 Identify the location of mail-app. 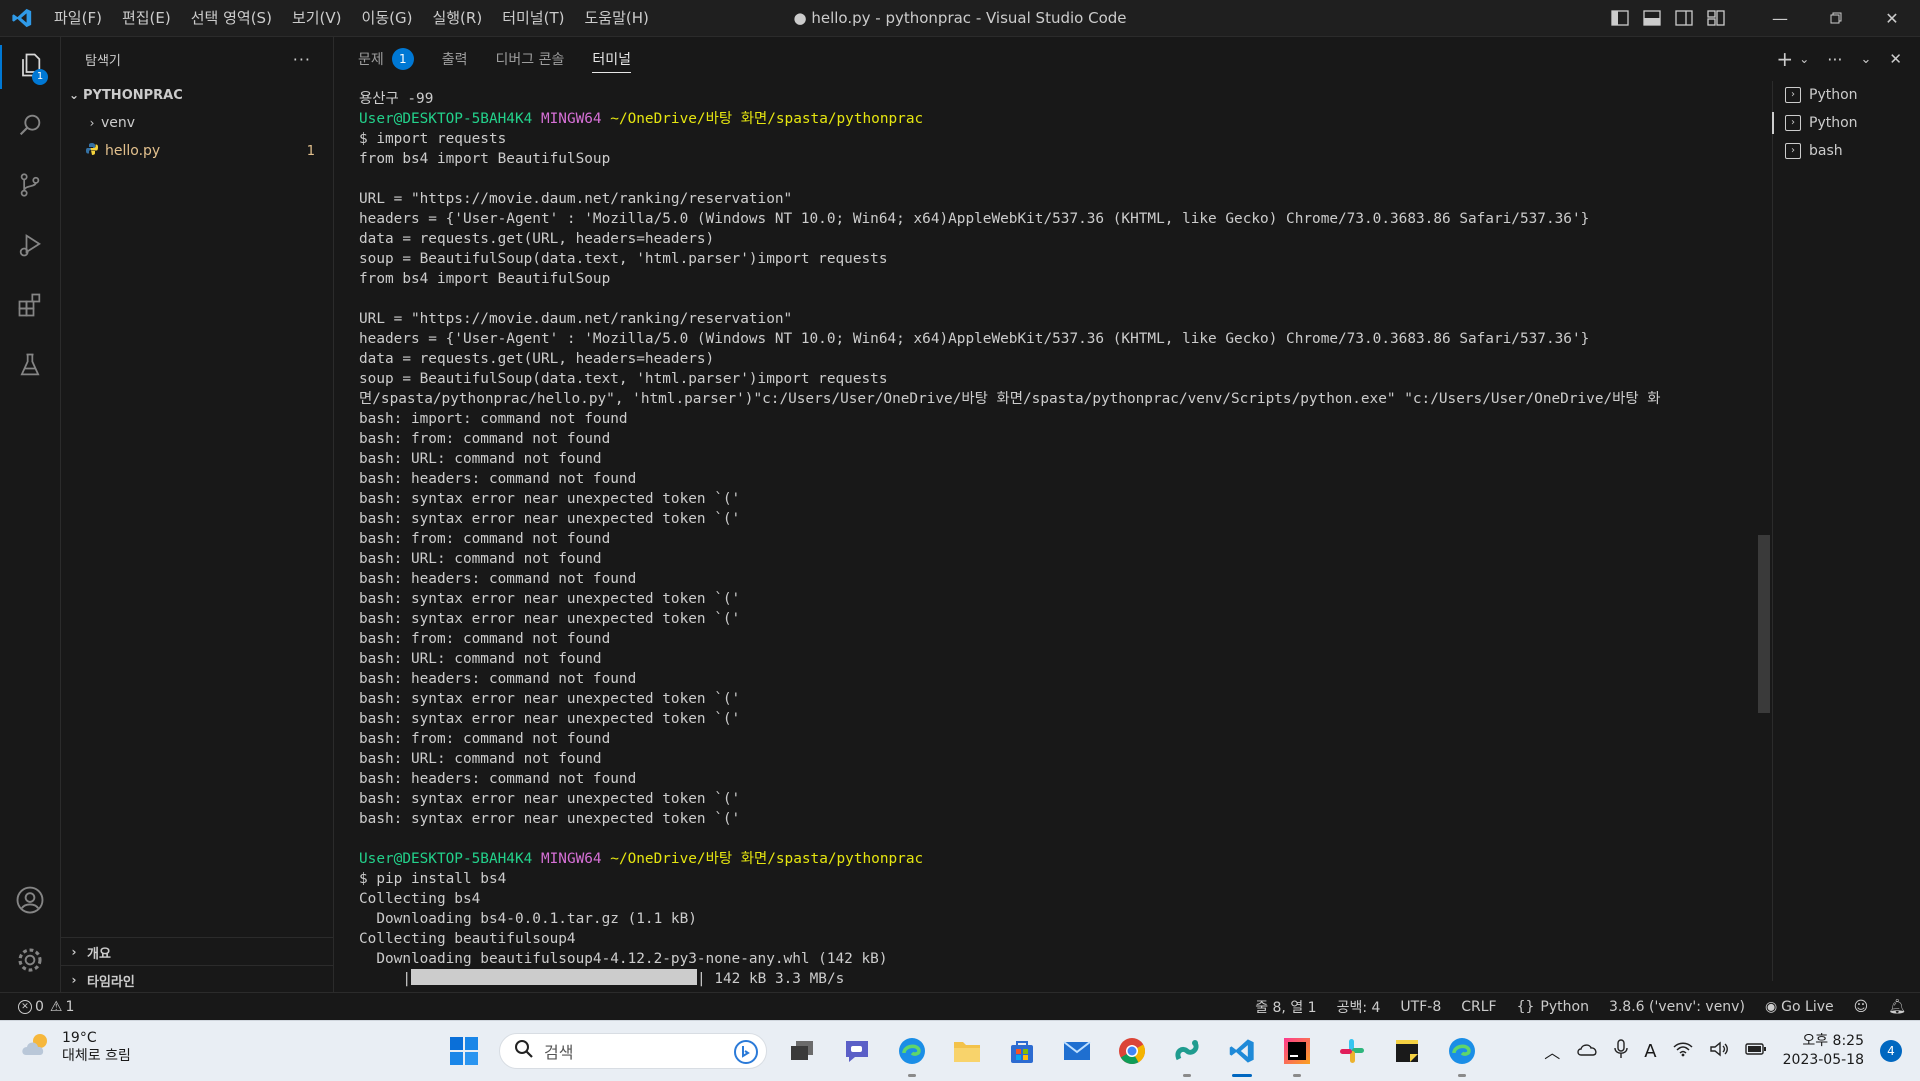
(1077, 1051).